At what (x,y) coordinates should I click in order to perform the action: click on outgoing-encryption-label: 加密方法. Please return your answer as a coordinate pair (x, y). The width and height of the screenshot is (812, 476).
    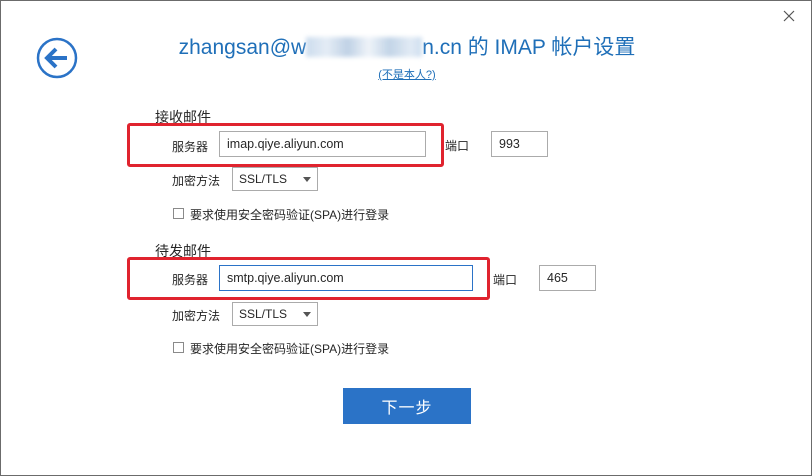
    Looking at the image, I should click on (196, 316).